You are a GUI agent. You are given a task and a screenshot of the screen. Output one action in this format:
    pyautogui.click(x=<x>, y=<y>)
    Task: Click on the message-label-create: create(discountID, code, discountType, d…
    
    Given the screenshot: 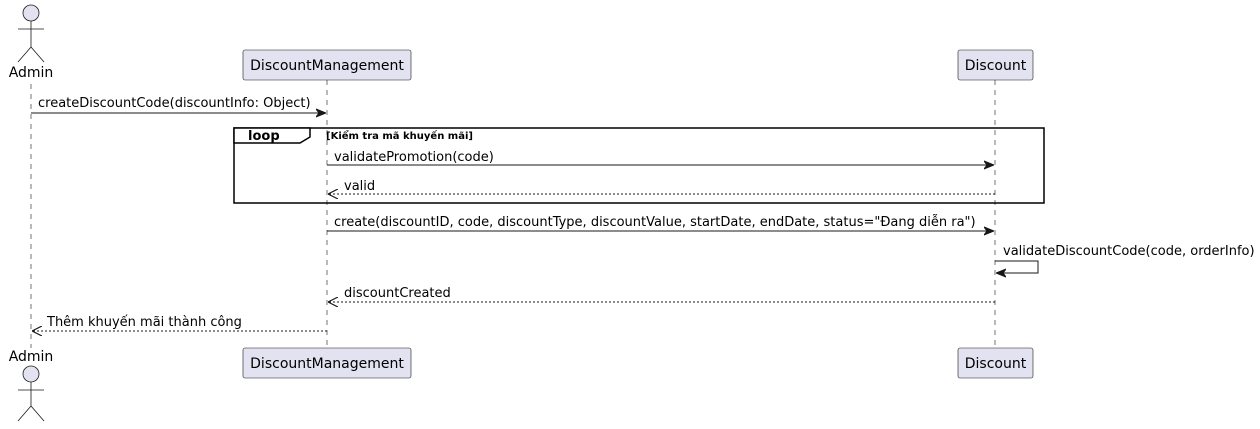 What is the action you would take?
    pyautogui.click(x=655, y=222)
    